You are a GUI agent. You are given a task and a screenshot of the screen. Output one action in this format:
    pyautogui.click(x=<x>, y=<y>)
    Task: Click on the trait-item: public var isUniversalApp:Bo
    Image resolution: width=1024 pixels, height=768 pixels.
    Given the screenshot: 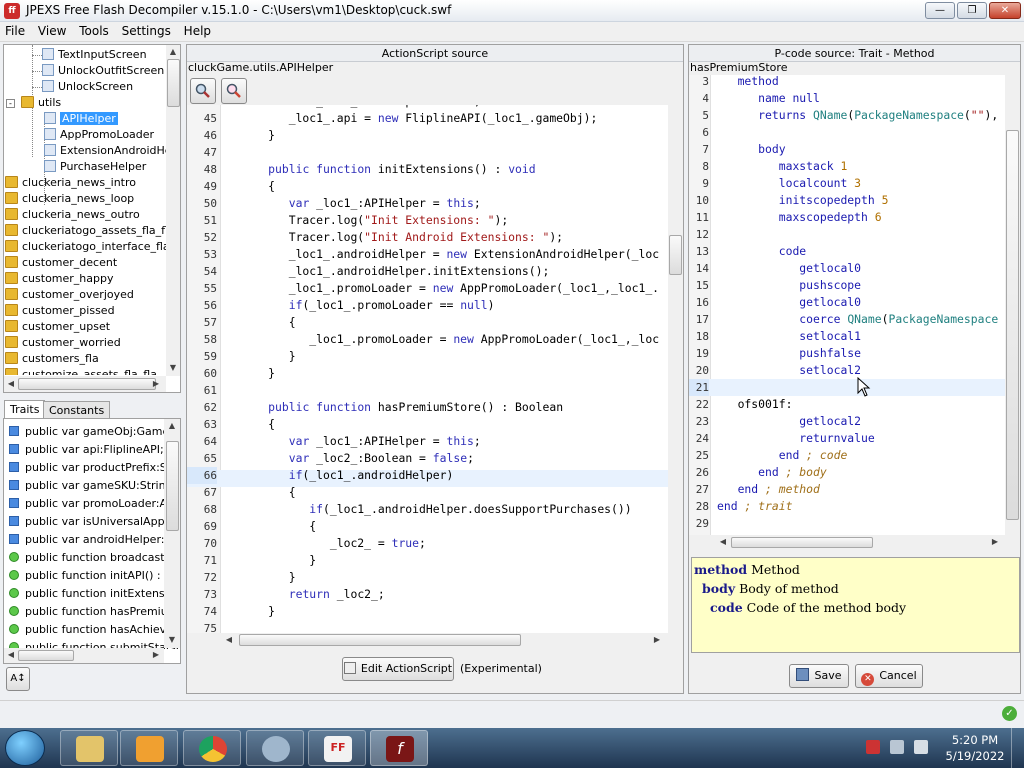 What is the action you would take?
    pyautogui.click(x=94, y=522)
    